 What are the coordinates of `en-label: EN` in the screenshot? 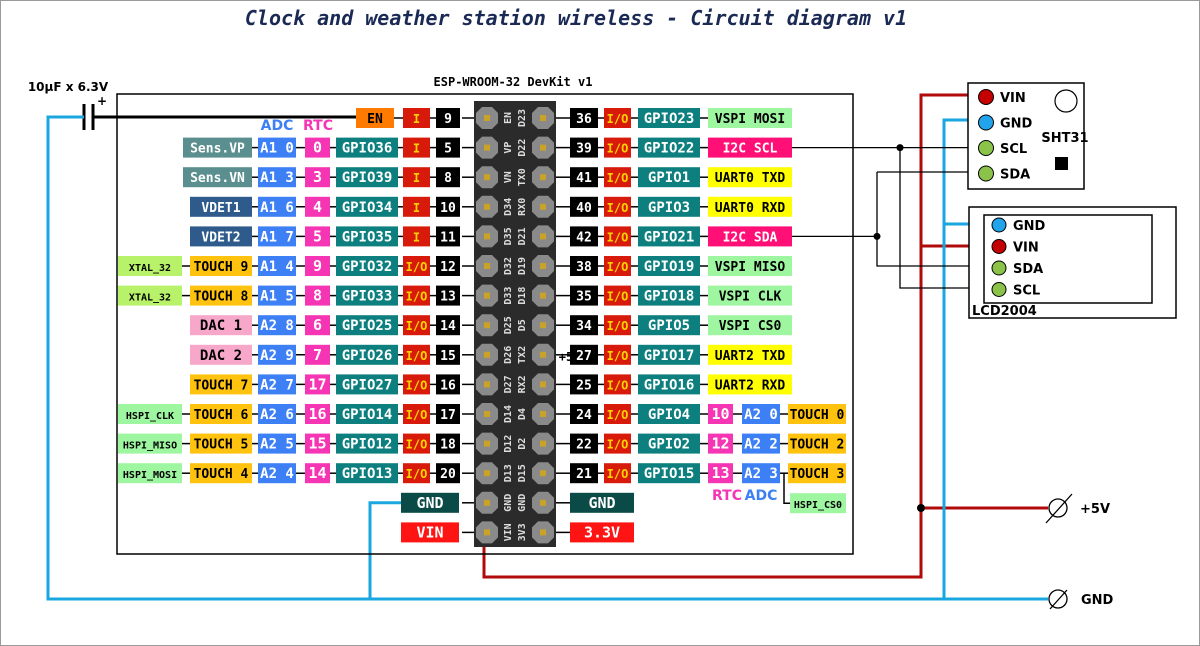 It's located at (375, 118).